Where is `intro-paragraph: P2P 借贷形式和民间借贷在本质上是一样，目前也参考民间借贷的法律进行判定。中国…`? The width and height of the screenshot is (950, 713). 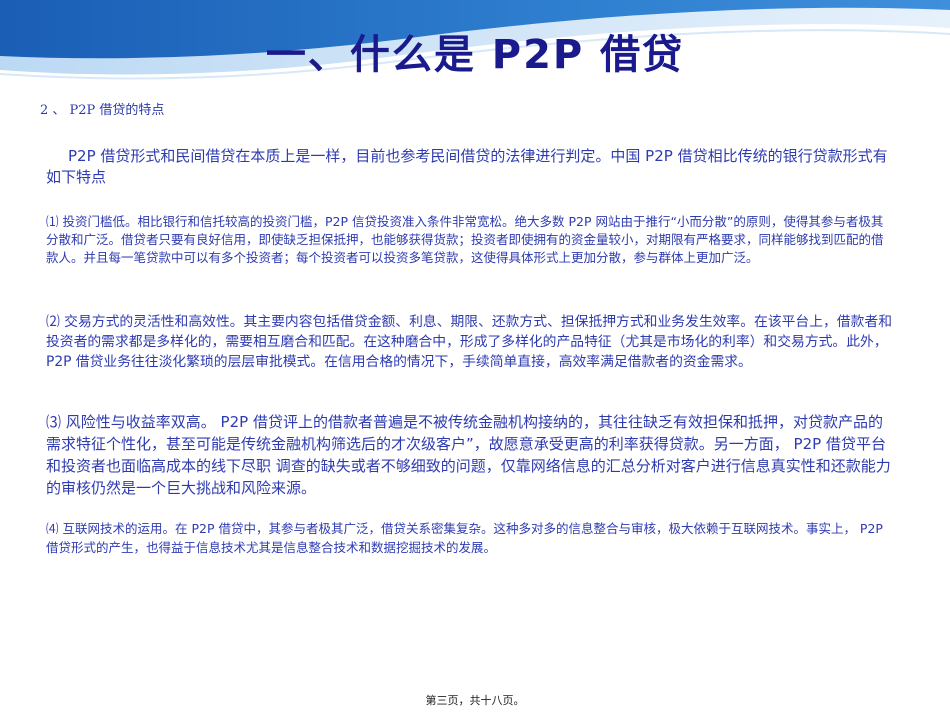
intro-paragraph: P2P 借贷形式和民间借贷在本质上是一样，目前也参考民间借贷的法律进行判定。中国… is located at coordinates (467, 166).